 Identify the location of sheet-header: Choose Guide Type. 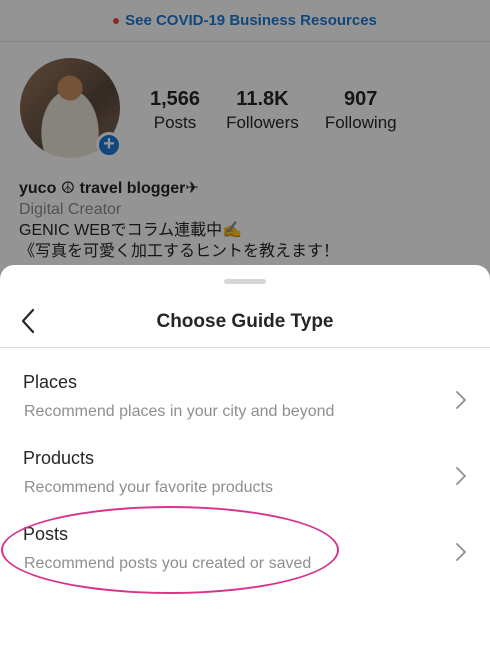
(245, 321).